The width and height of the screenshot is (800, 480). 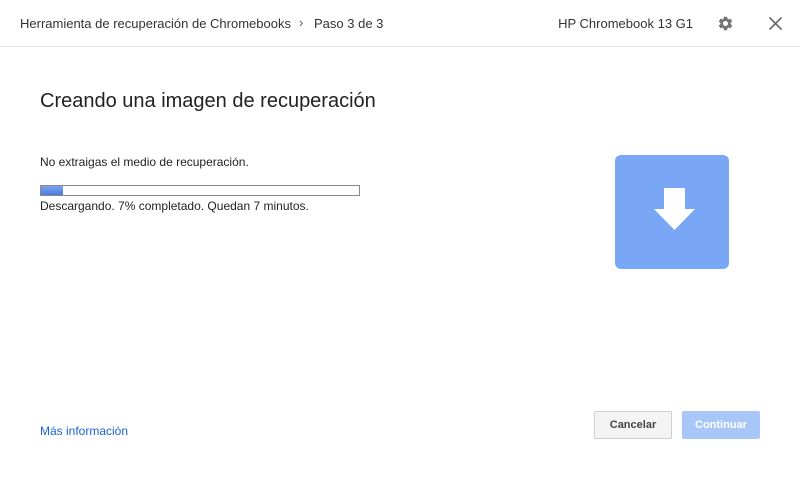 What do you see at coordinates (200, 190) in the screenshot?
I see `download-progress-bar` at bounding box center [200, 190].